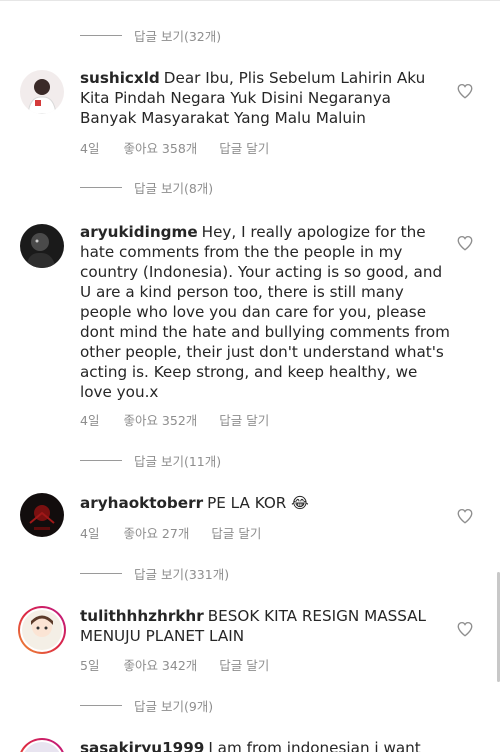 The width and height of the screenshot is (500, 752). Describe the element at coordinates (139, 232) in the screenshot. I see `comment-username: aryukidingme` at that location.